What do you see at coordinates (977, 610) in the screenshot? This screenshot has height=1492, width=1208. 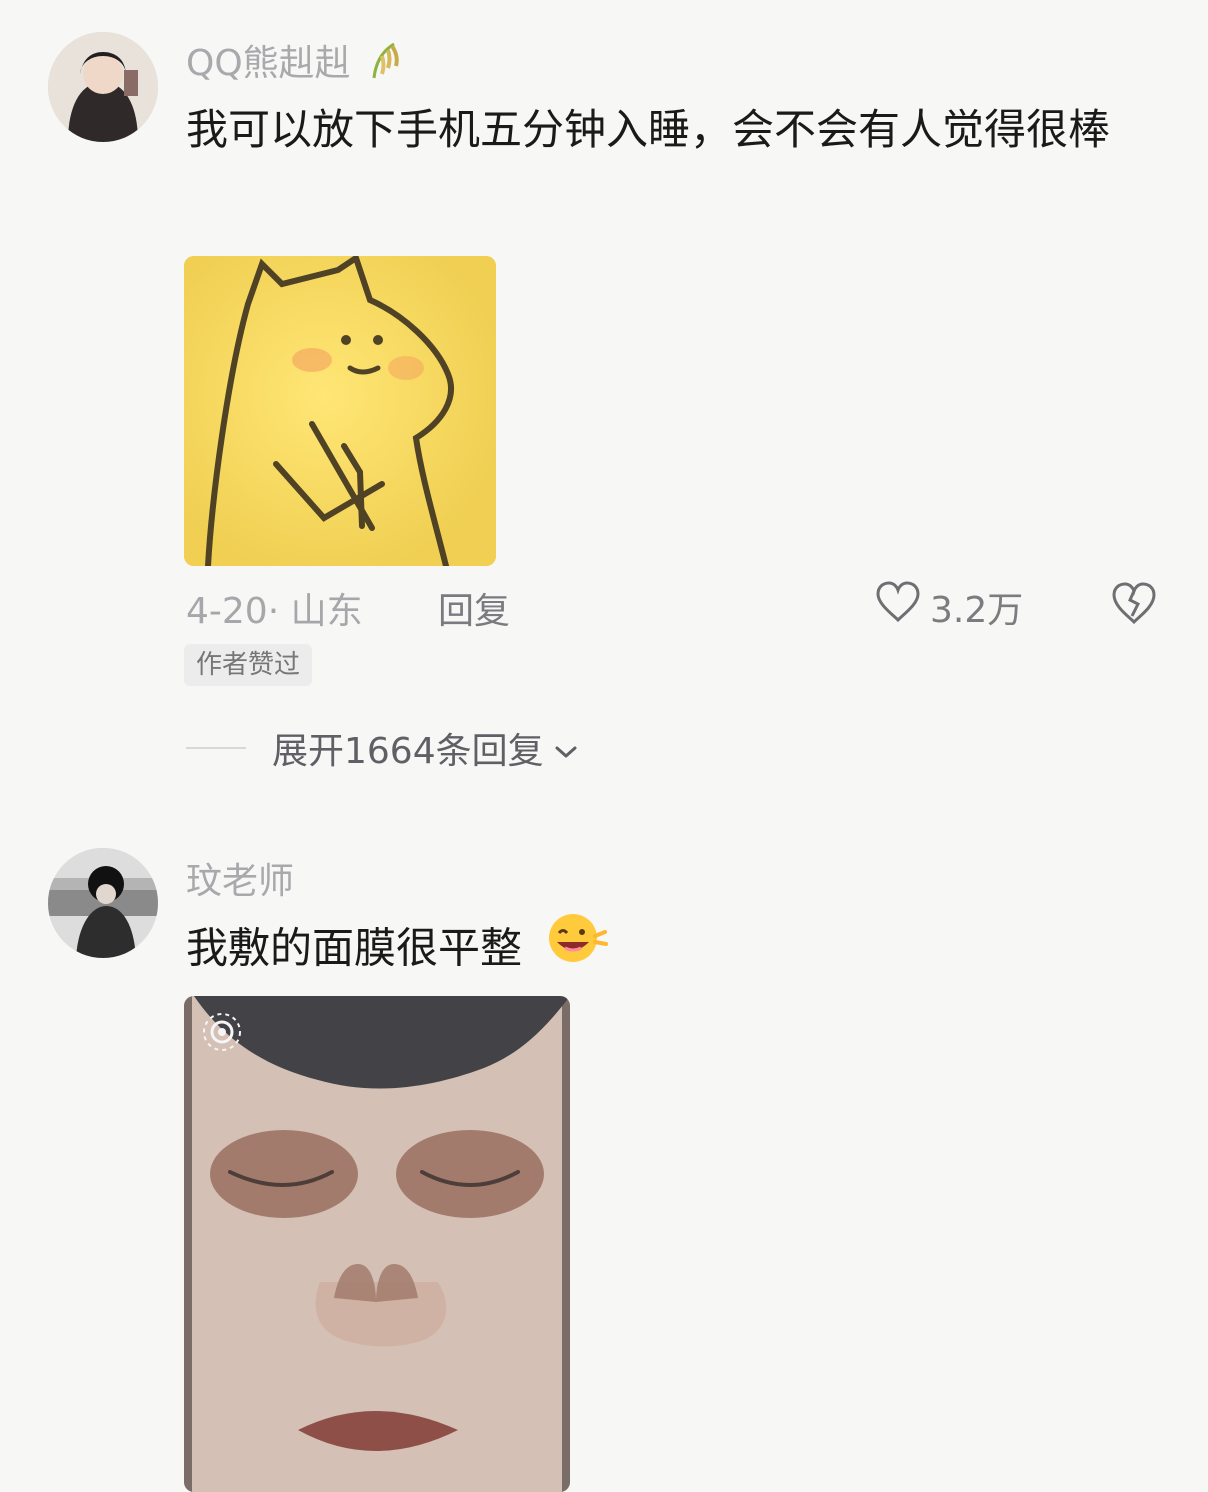 I see `like-count: 3.2万` at bounding box center [977, 610].